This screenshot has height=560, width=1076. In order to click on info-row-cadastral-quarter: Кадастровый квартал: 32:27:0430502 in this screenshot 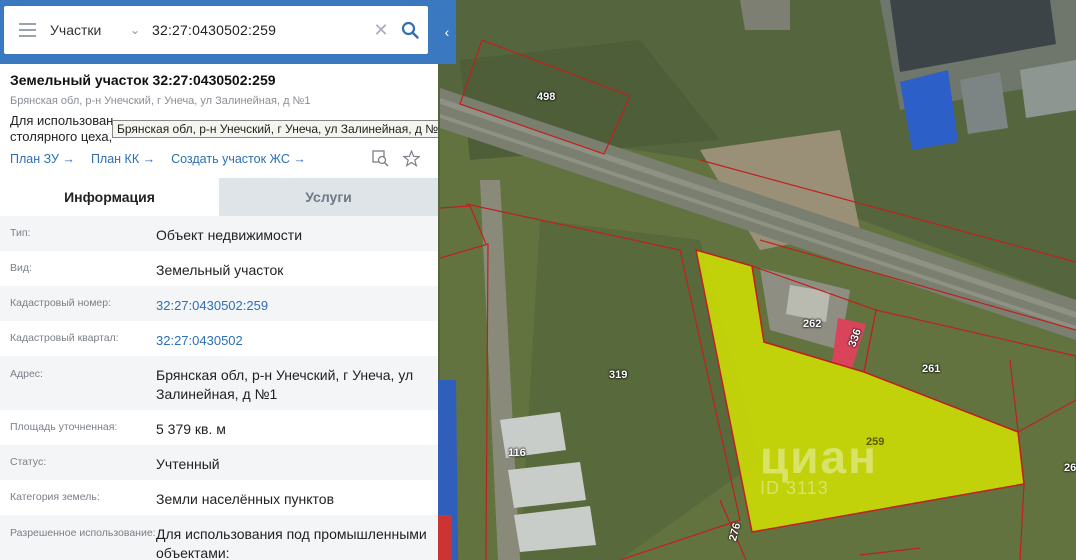, I will do `click(219, 338)`.